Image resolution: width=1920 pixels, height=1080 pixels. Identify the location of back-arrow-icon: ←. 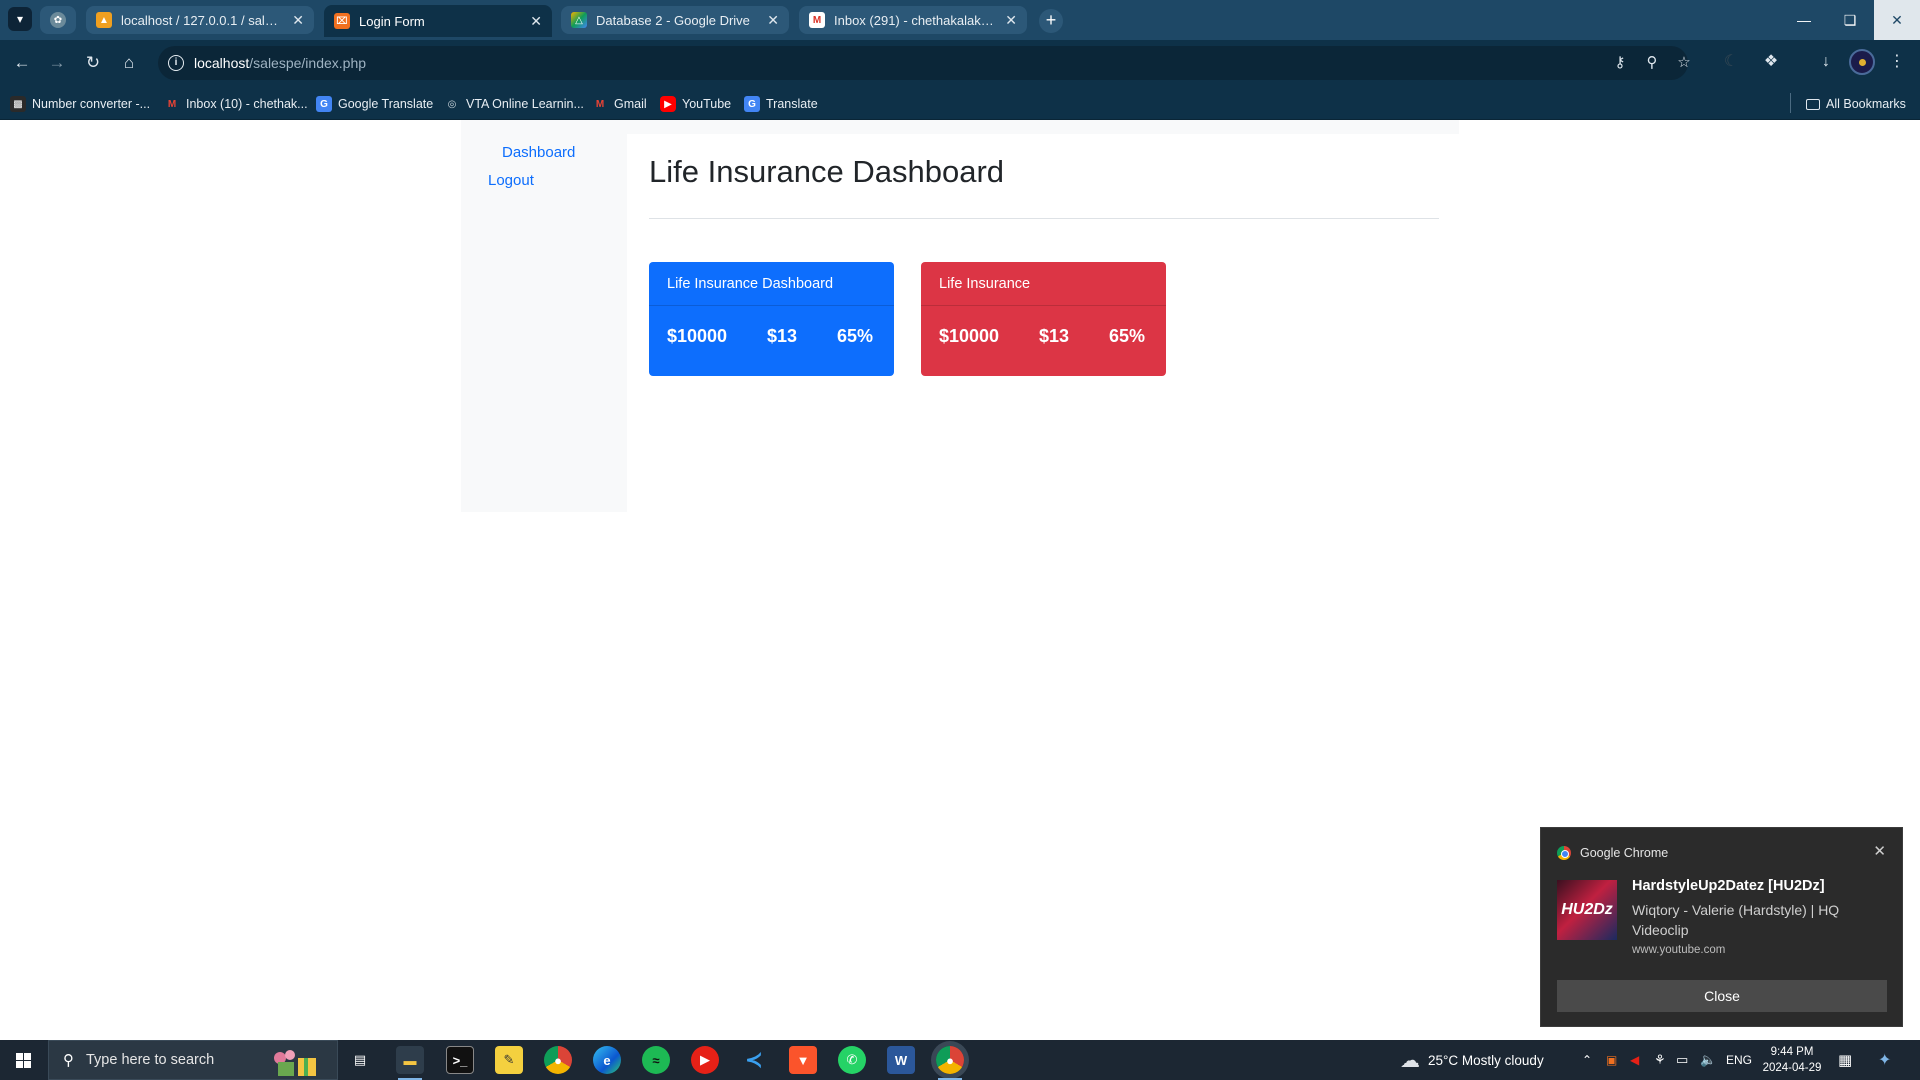
(22, 63).